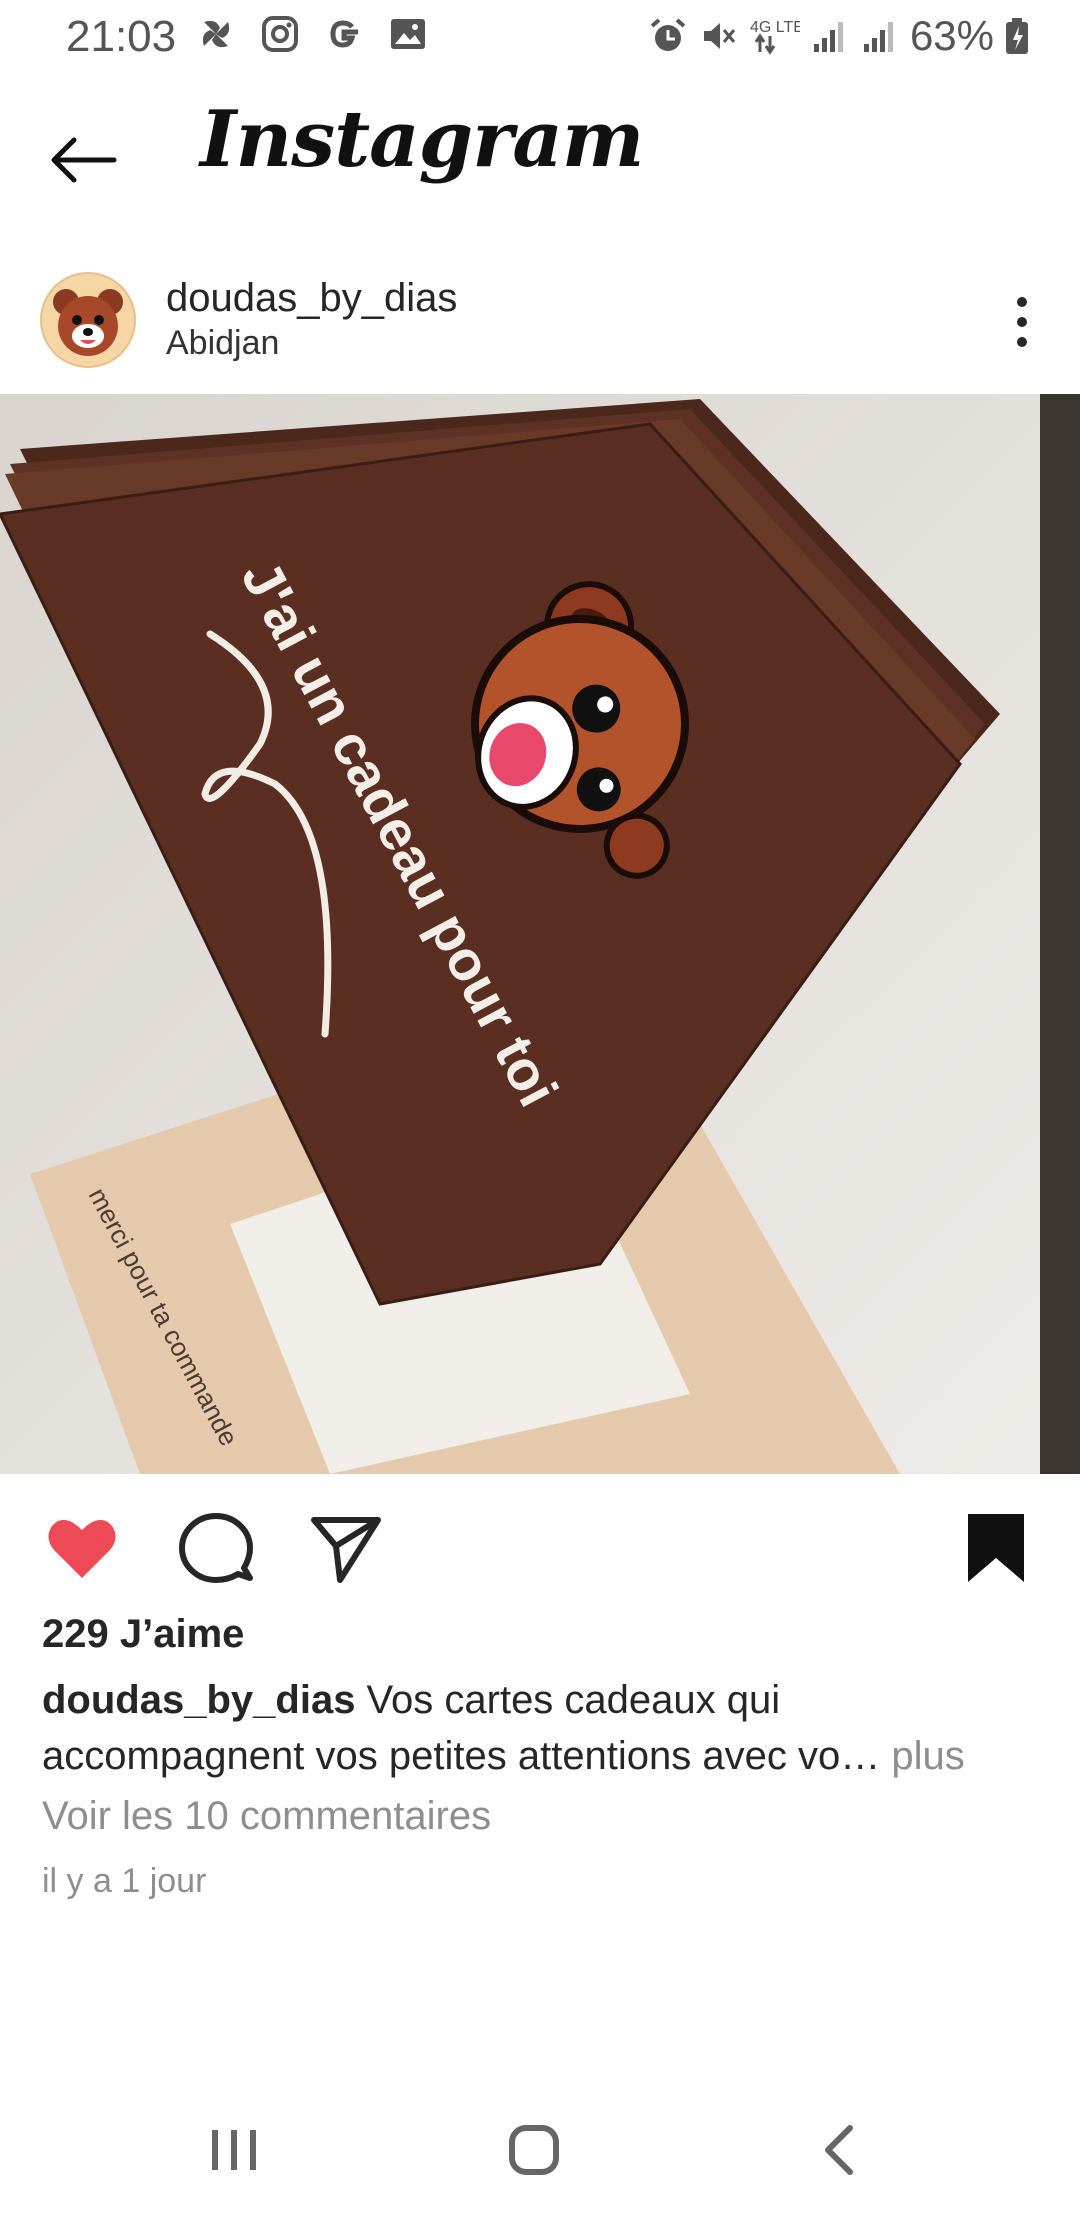 The height and width of the screenshot is (2220, 1080). What do you see at coordinates (408, 34) in the screenshot?
I see `image-icon` at bounding box center [408, 34].